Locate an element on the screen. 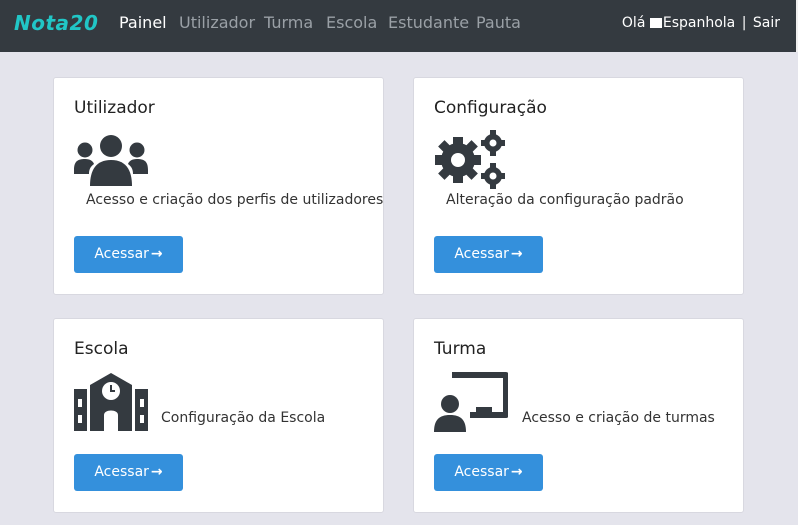  logout-link: Sair is located at coordinates (766, 23).